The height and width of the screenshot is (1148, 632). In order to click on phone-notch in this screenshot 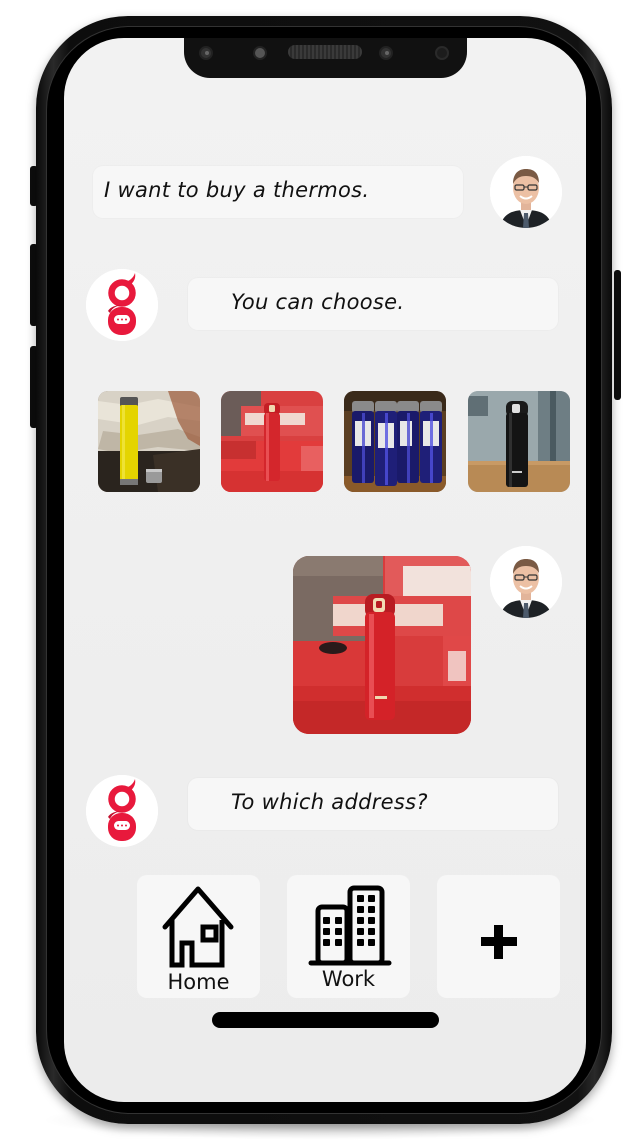, I will do `click(325, 58)`.